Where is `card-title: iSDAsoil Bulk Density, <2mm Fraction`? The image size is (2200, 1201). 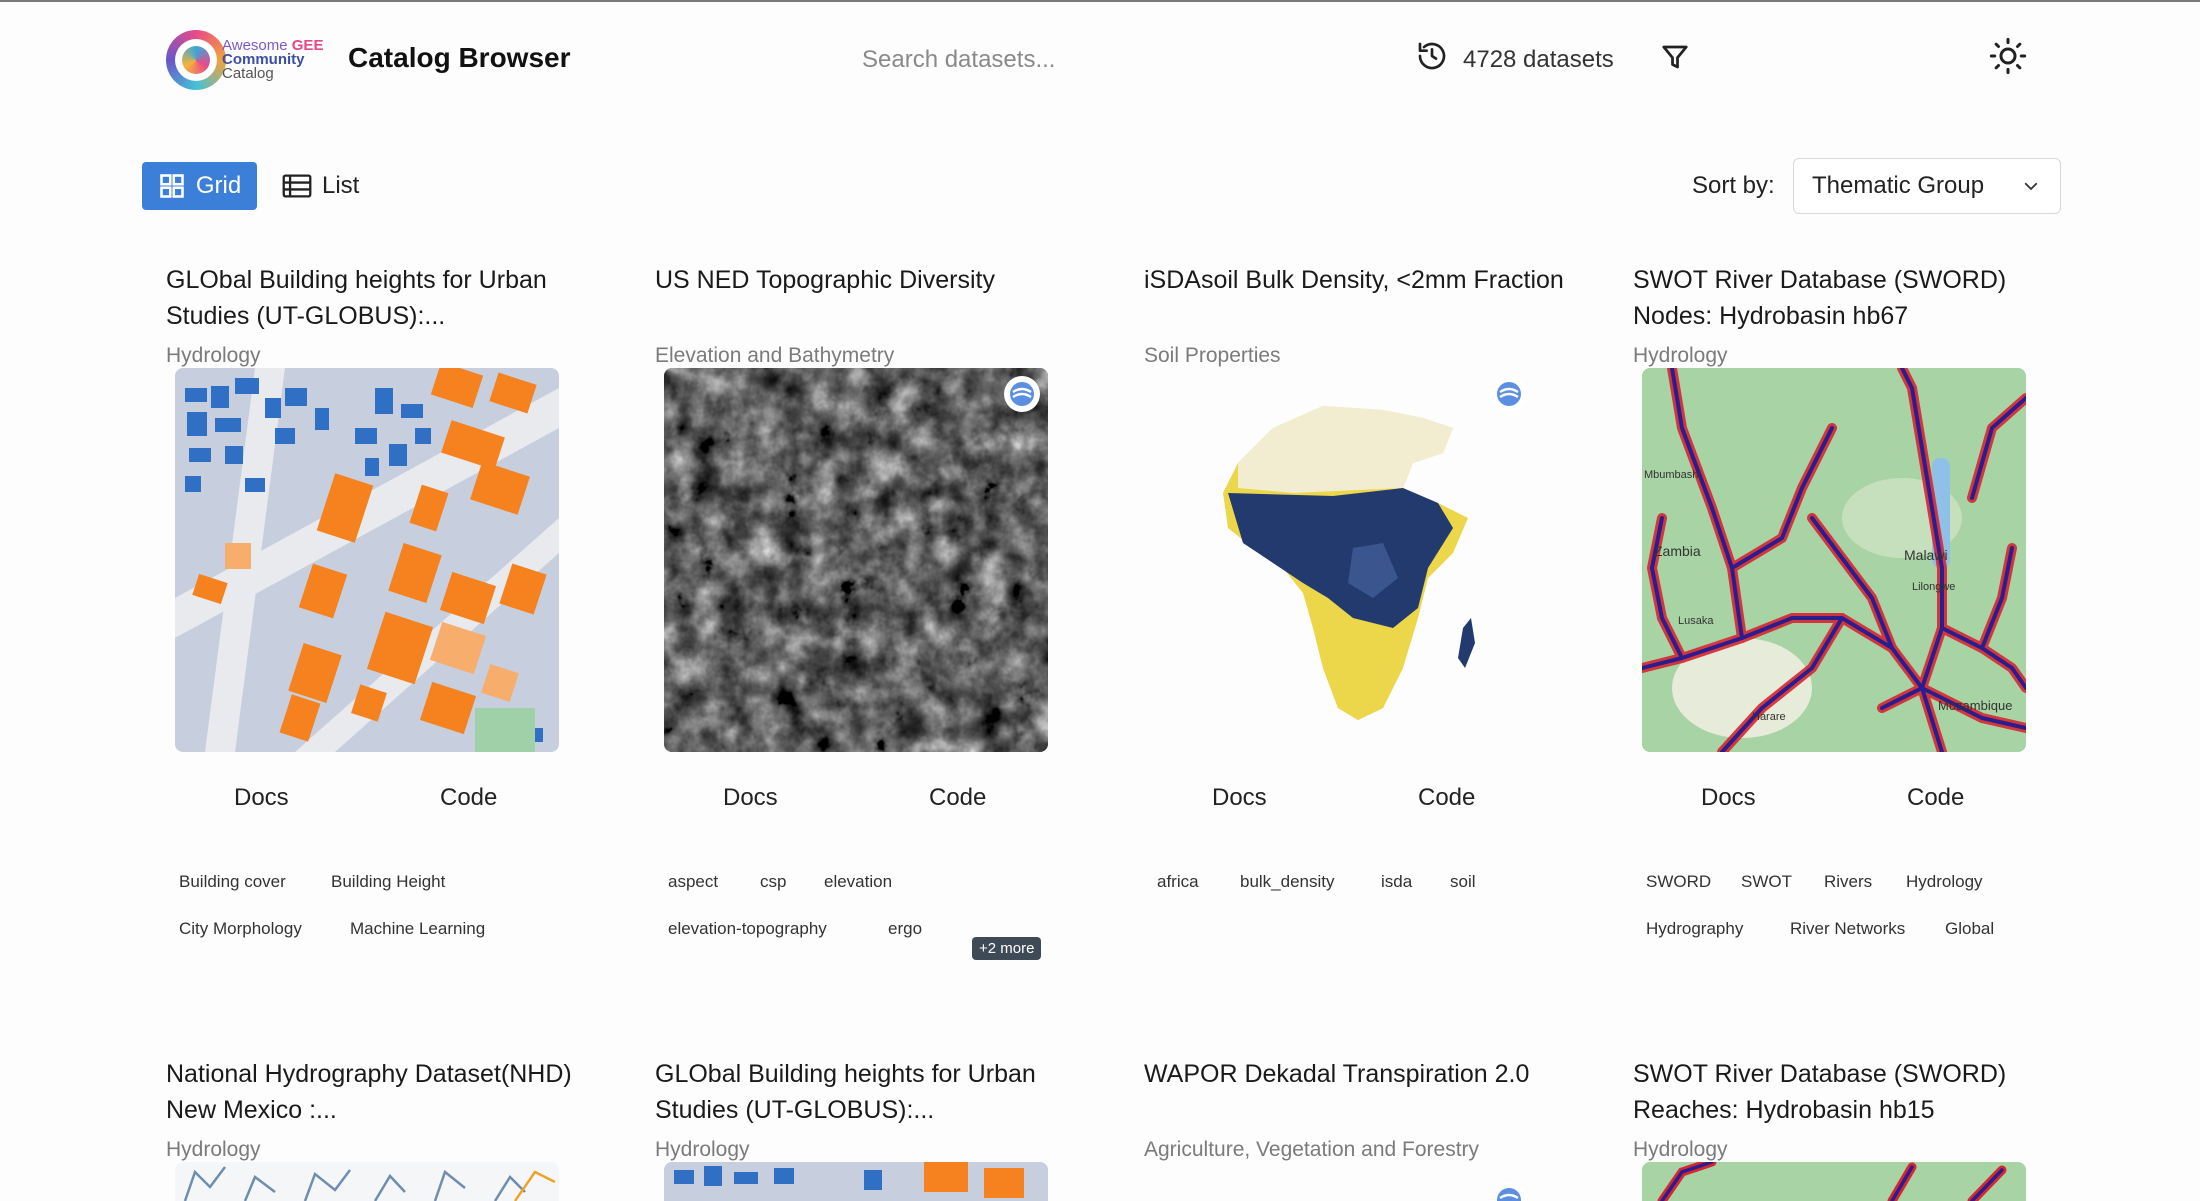
card-title: iSDAsoil Bulk Density, <2mm Fraction is located at coordinates (1364, 280).